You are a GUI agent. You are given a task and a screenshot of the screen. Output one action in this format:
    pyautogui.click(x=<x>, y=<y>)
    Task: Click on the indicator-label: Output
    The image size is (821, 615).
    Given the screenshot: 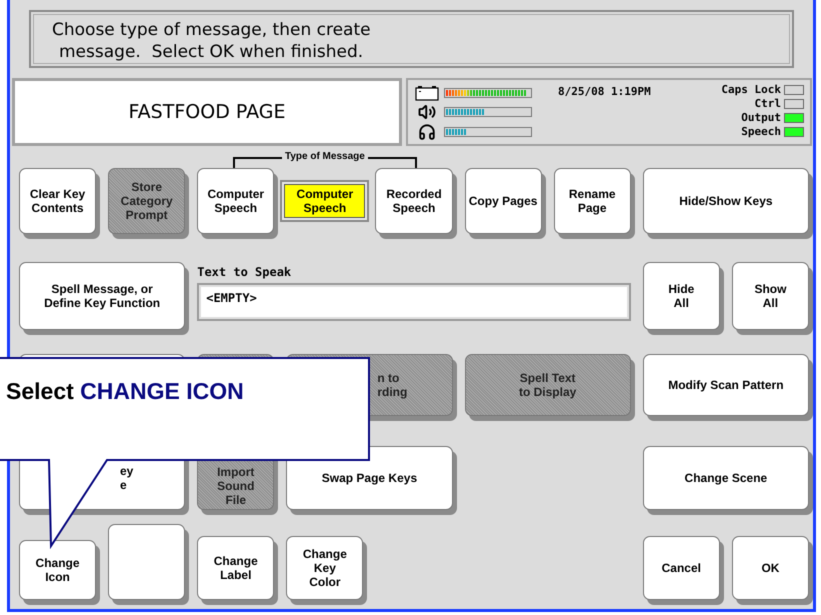 What is the action you would take?
    pyautogui.click(x=761, y=118)
    